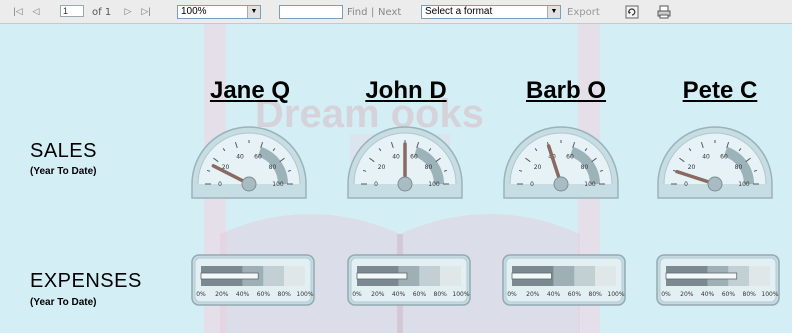 Image resolution: width=792 pixels, height=333 pixels. I want to click on print-icon, so click(664, 12).